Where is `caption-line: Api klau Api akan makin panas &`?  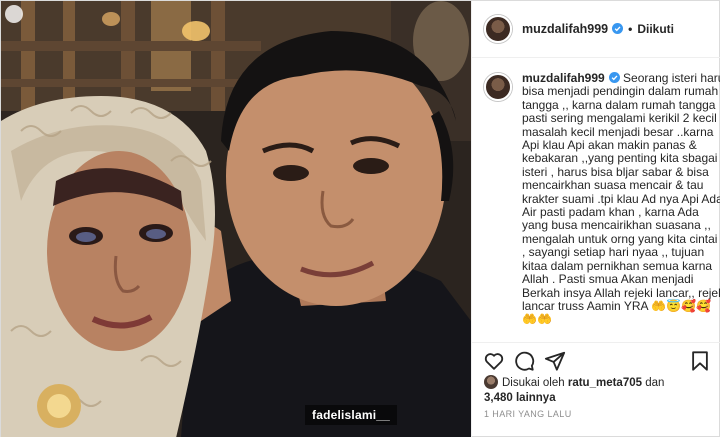 caption-line: Api klau Api akan makin panas & is located at coordinates (609, 145).